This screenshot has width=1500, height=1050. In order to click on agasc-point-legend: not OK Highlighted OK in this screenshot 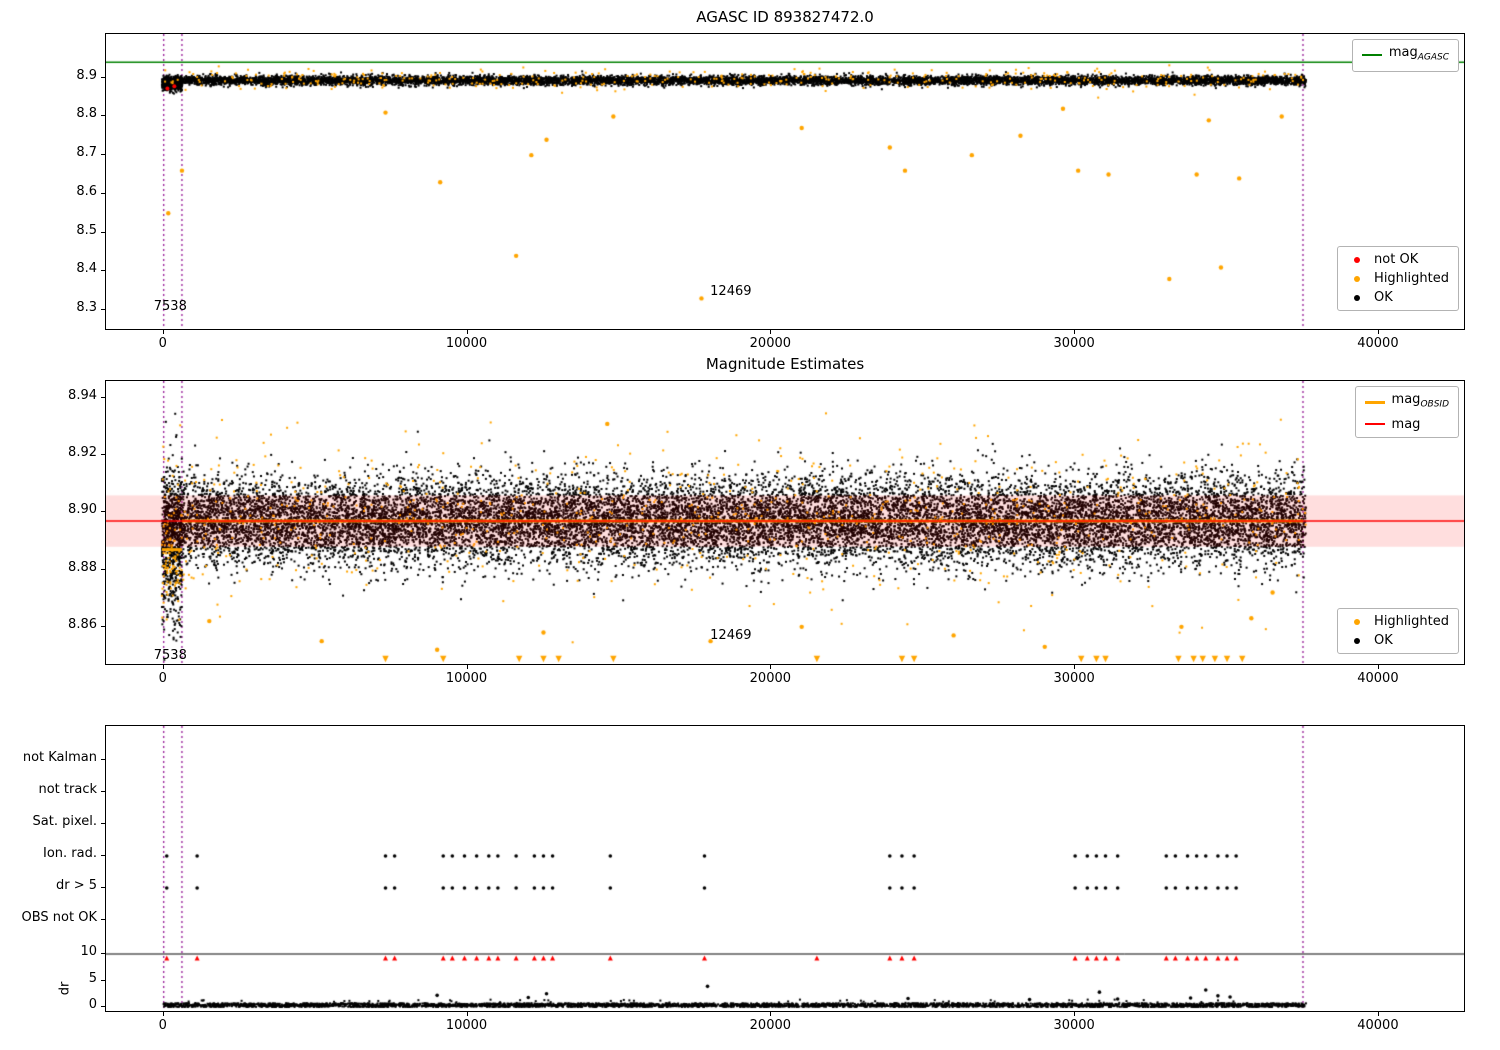, I will do `click(1398, 278)`.